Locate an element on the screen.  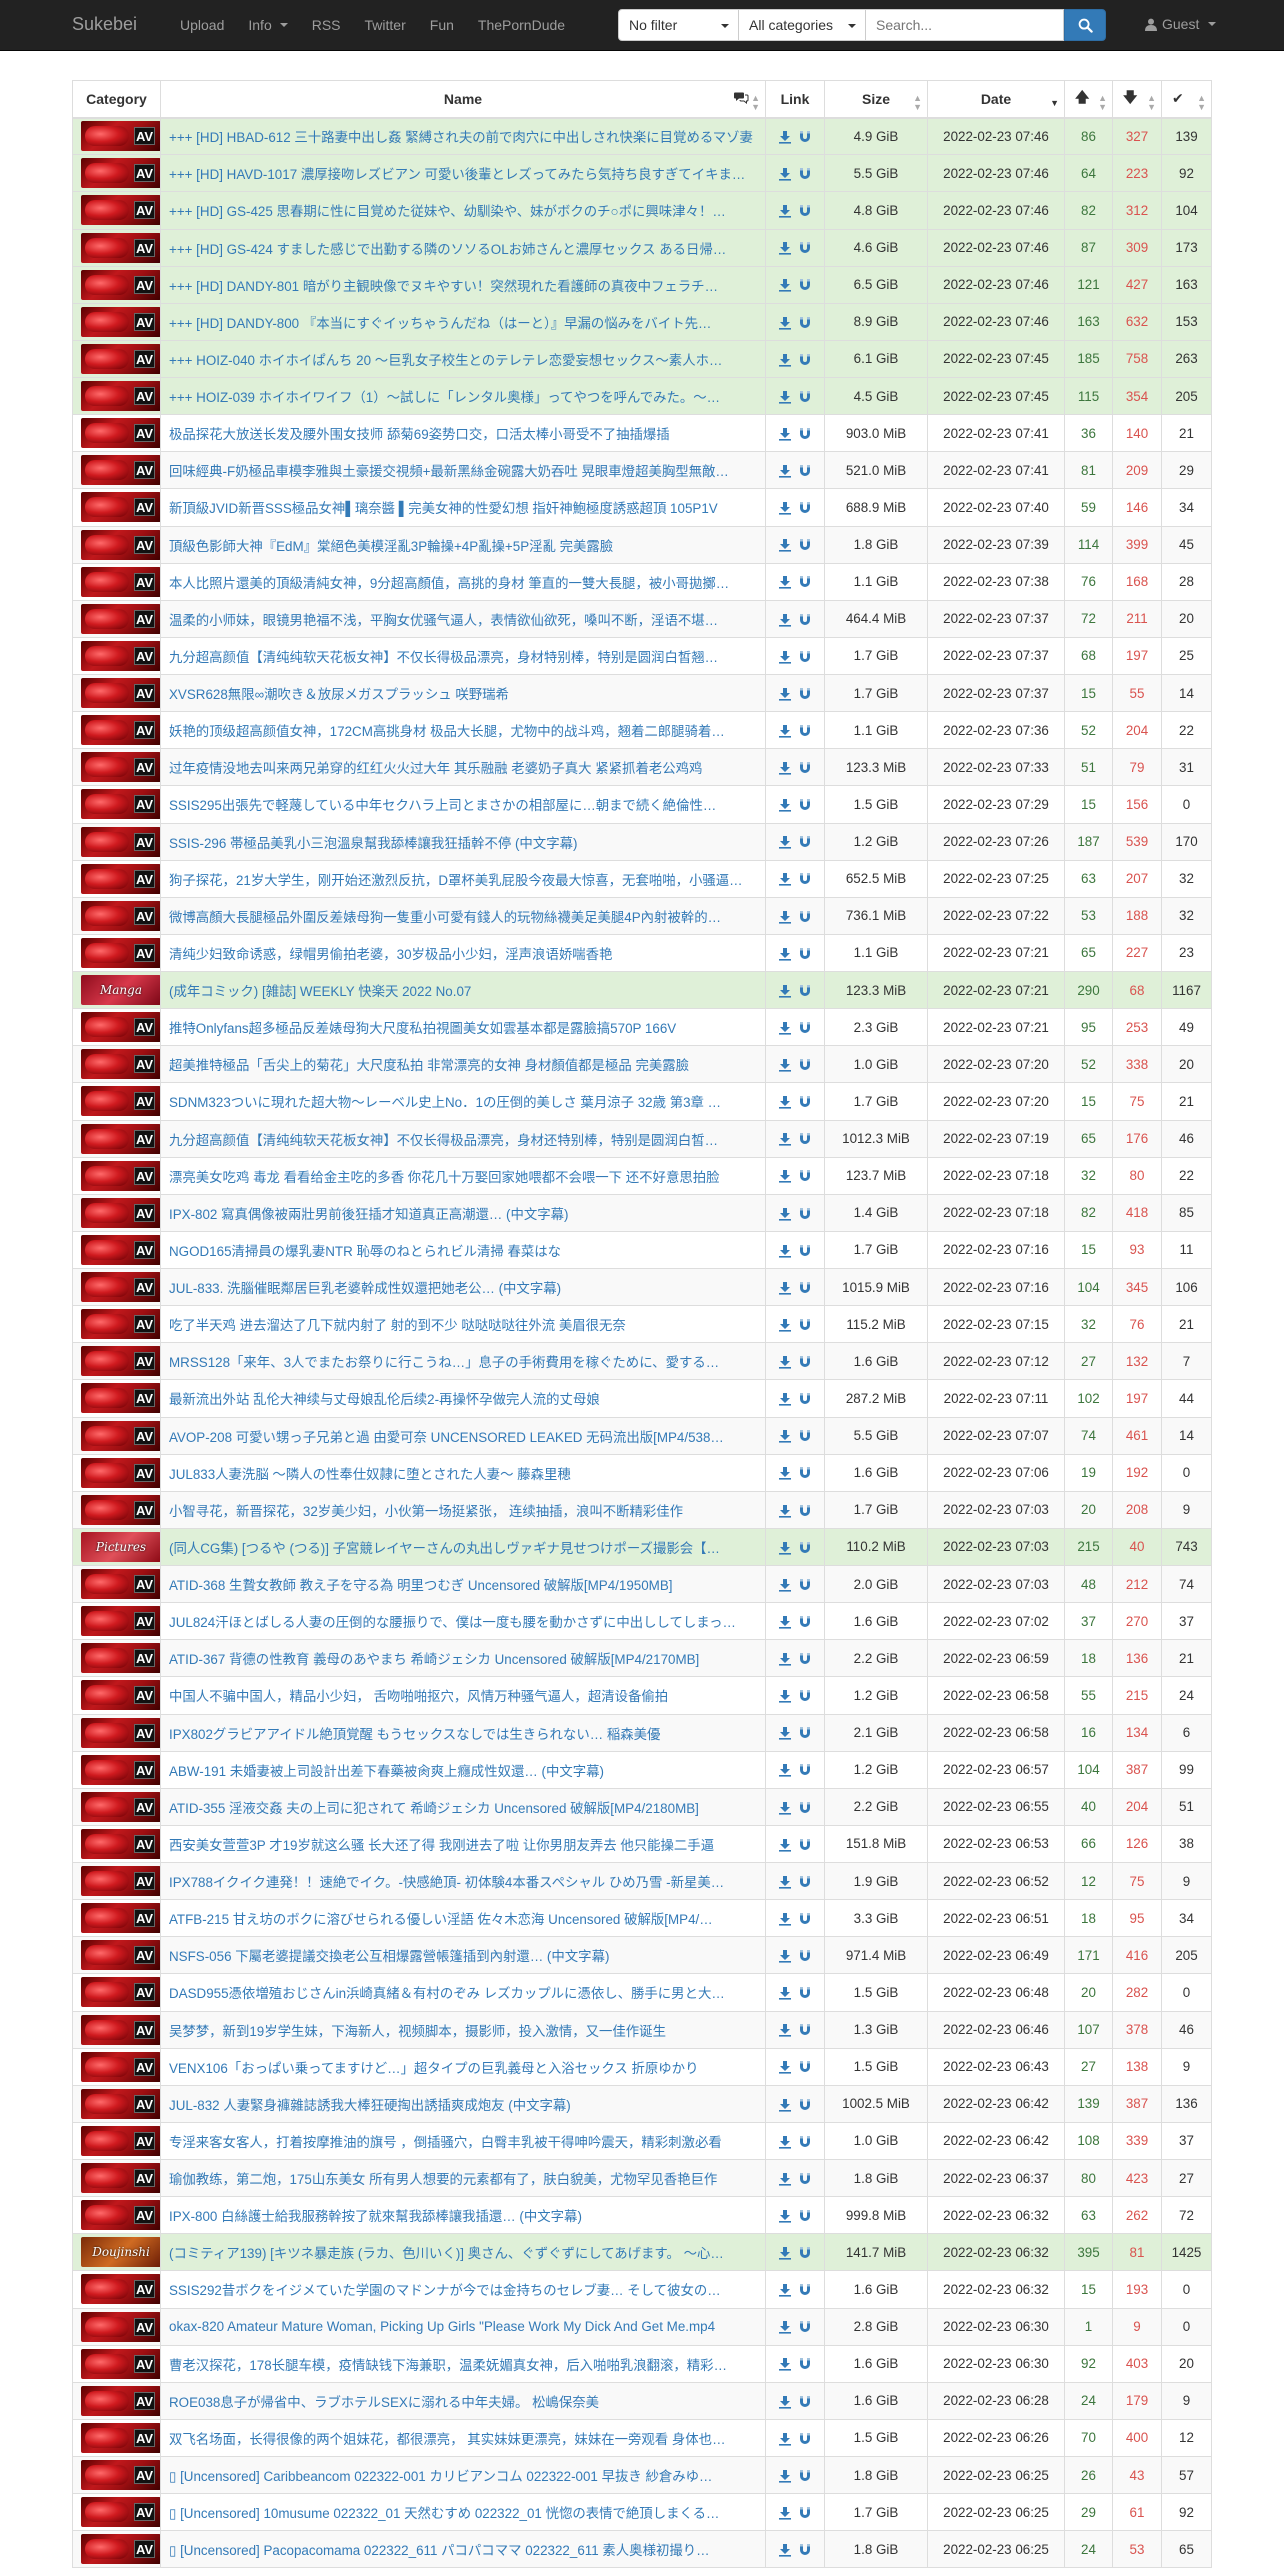
torrent-link: SSIS-296 帯極品美乳小三泡溫泉幫我舔棒讓我狂插幹不停 (中文字幕) is located at coordinates (463, 842).